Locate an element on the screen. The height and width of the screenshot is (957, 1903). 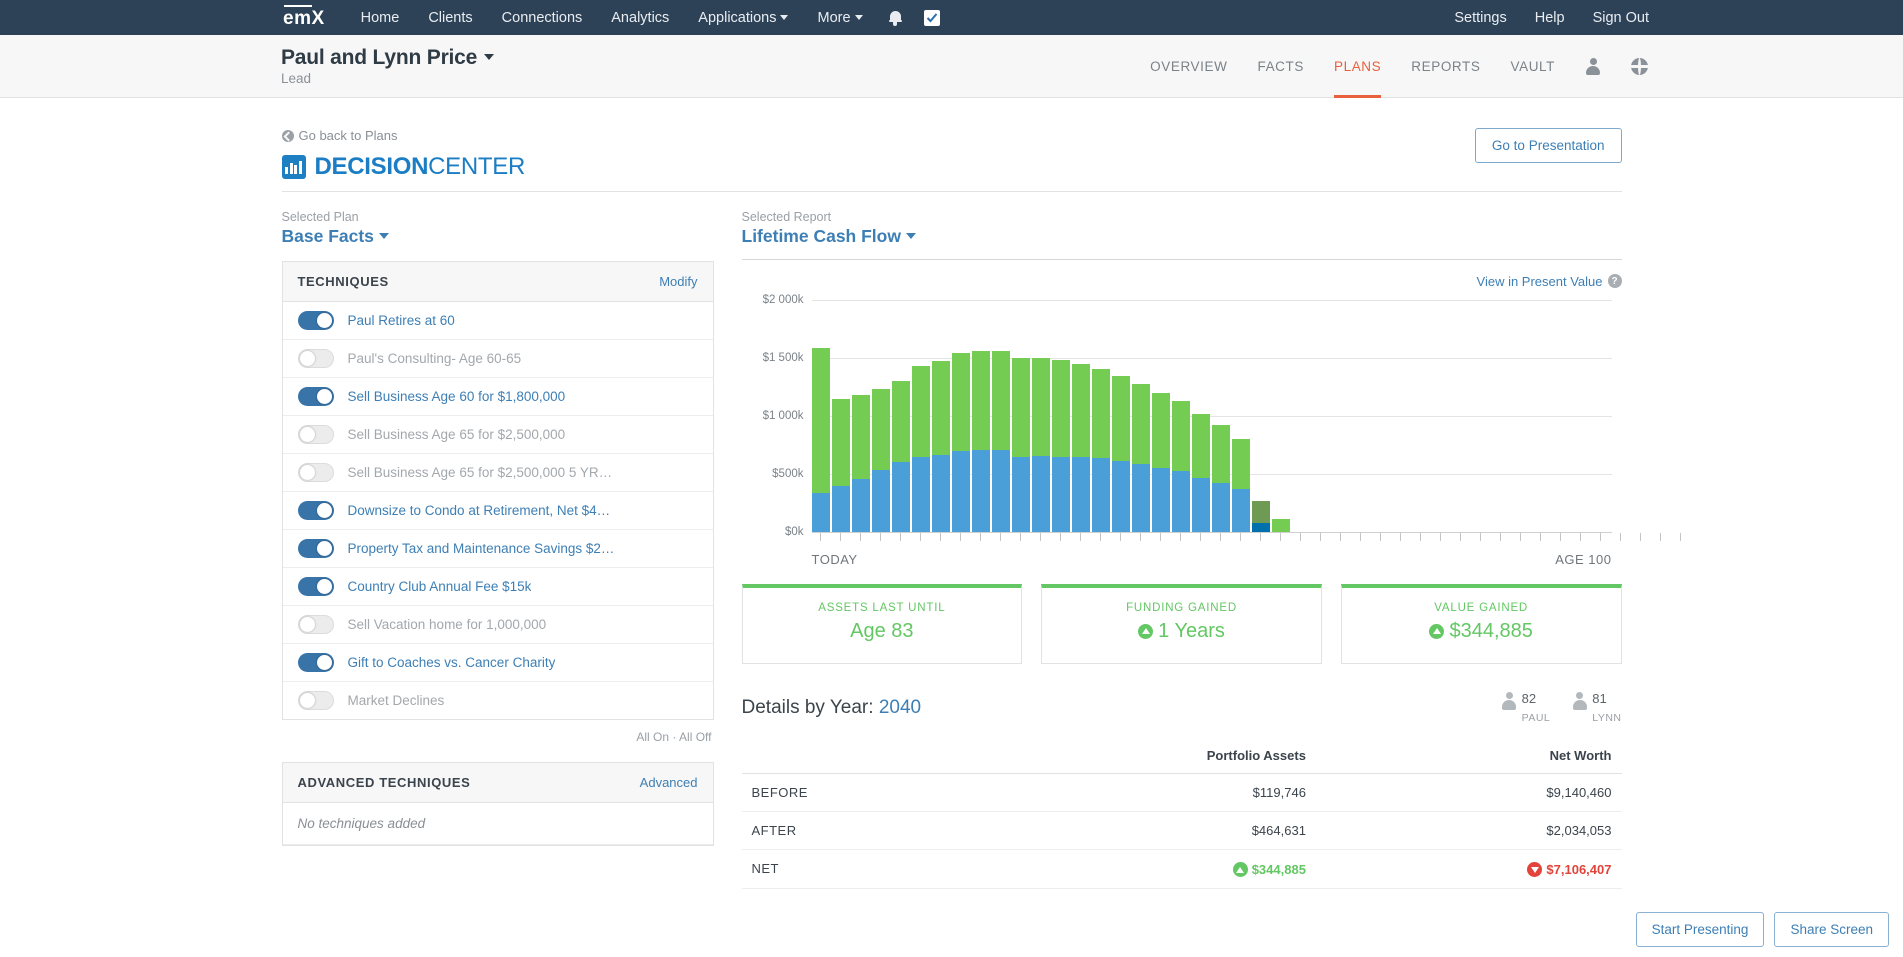
go-to-presentation-button: Go to Presentation is located at coordinates (1548, 145).